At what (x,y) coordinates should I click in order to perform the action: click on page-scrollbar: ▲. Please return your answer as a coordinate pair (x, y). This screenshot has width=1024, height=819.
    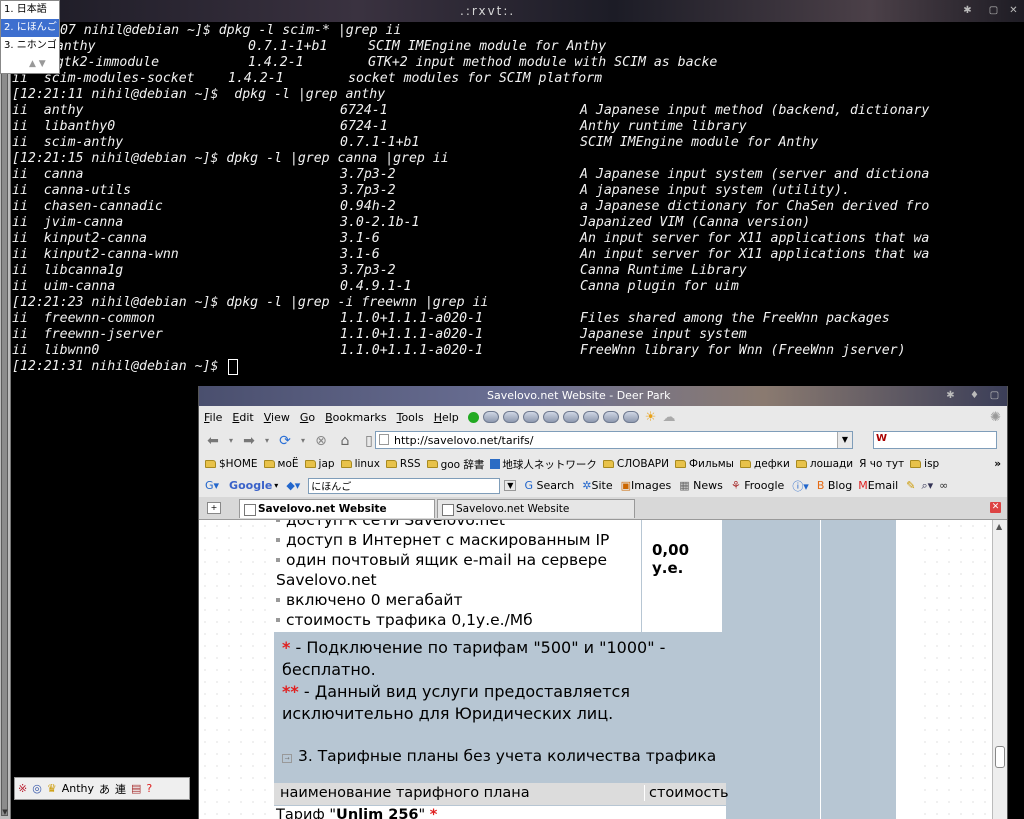
    Looking at the image, I should click on (999, 669).